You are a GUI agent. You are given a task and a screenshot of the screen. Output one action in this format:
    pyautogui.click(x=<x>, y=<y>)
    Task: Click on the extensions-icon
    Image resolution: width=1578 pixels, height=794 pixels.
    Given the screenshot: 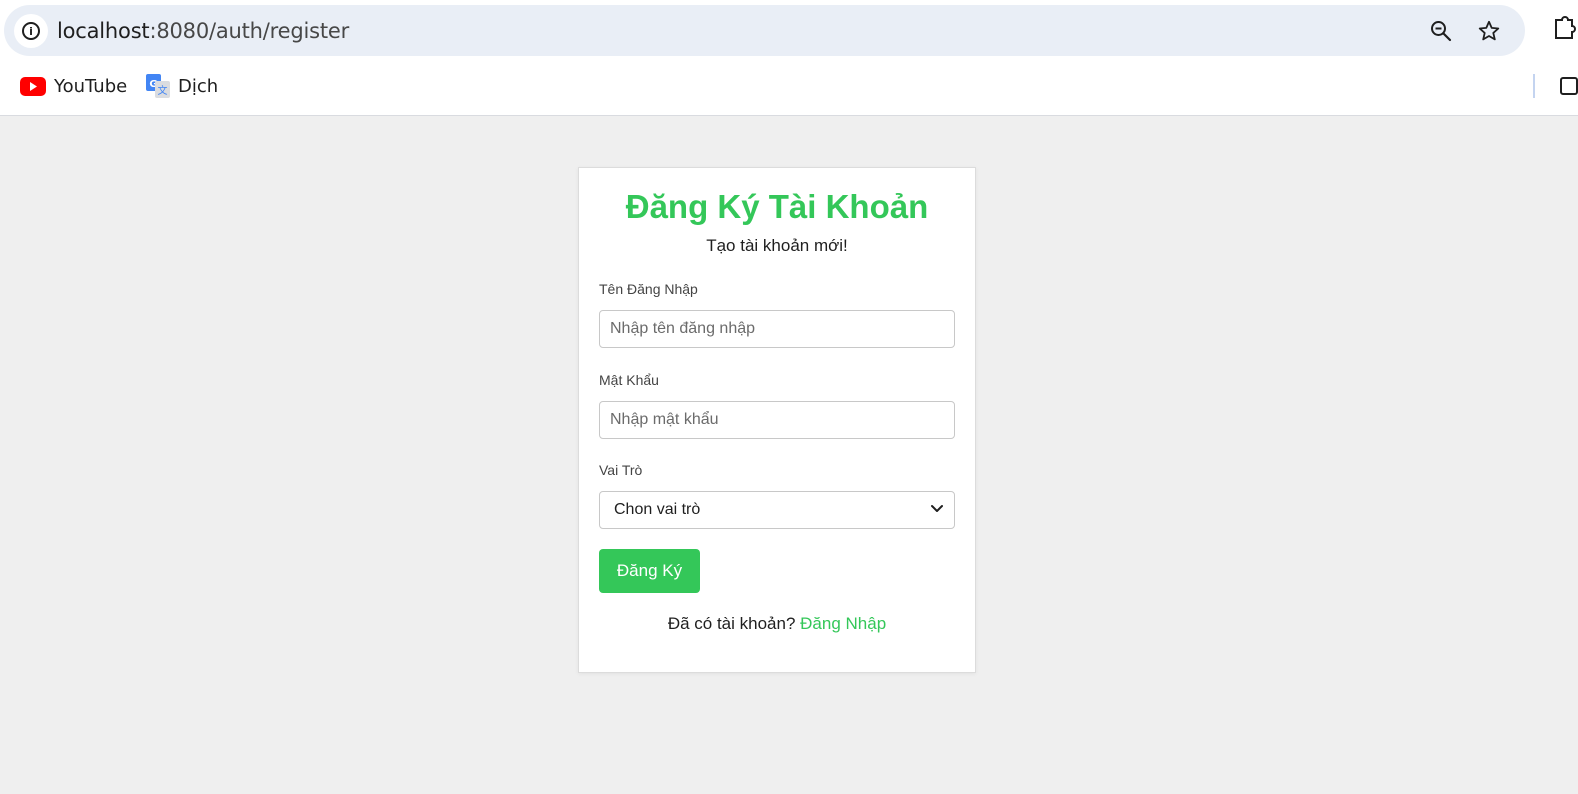 What is the action you would take?
    pyautogui.click(x=1564, y=28)
    